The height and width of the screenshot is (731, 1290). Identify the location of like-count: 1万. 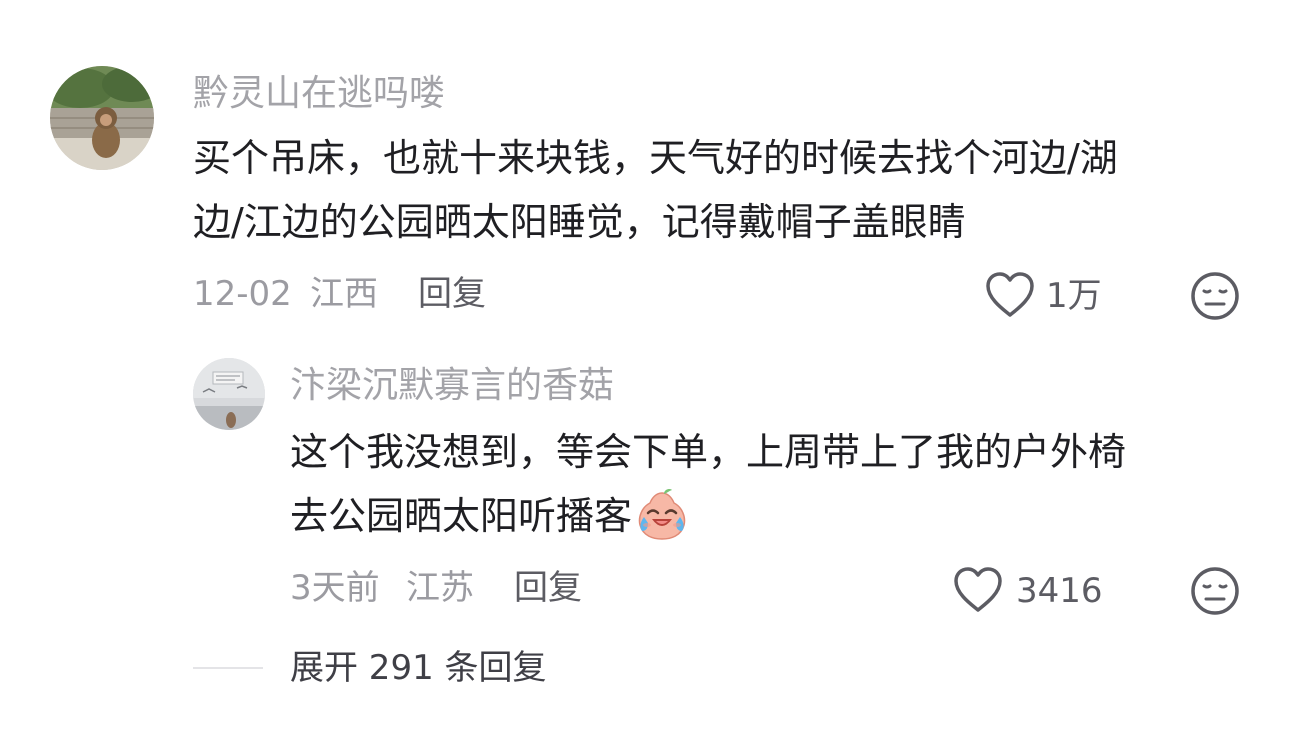
(1074, 296).